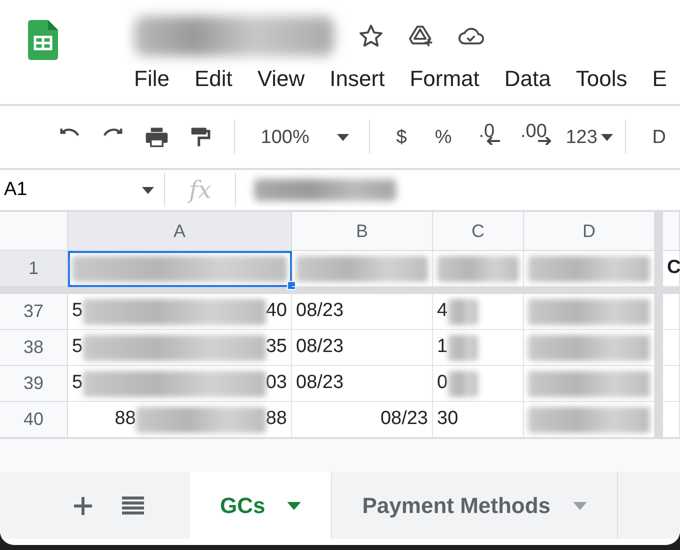 The width and height of the screenshot is (680, 550). Describe the element at coordinates (590, 137) in the screenshot. I see `number-format-dropdown: 123` at that location.